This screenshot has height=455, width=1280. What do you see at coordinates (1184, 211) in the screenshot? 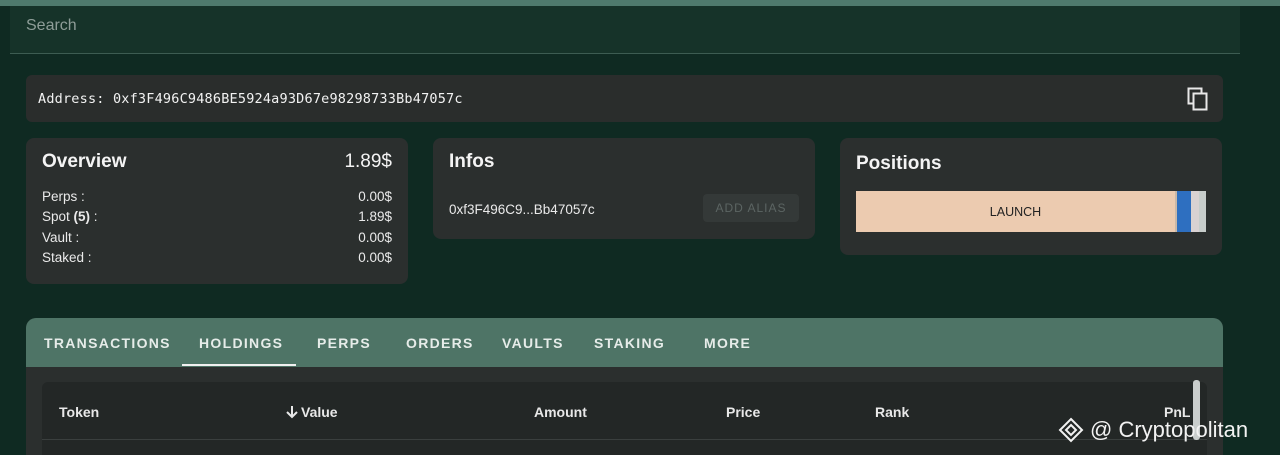
I see `position-segment-blue` at bounding box center [1184, 211].